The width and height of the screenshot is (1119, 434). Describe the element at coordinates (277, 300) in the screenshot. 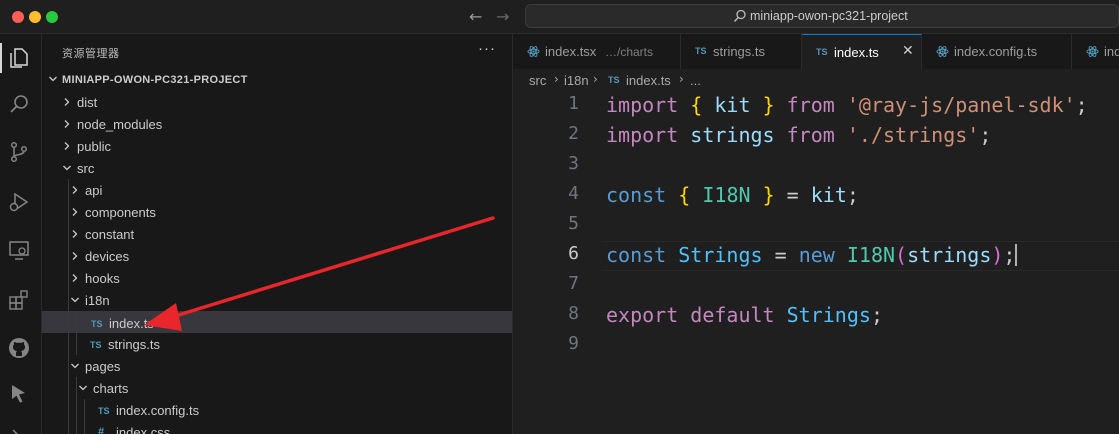

I see `folder-row: i18n` at that location.